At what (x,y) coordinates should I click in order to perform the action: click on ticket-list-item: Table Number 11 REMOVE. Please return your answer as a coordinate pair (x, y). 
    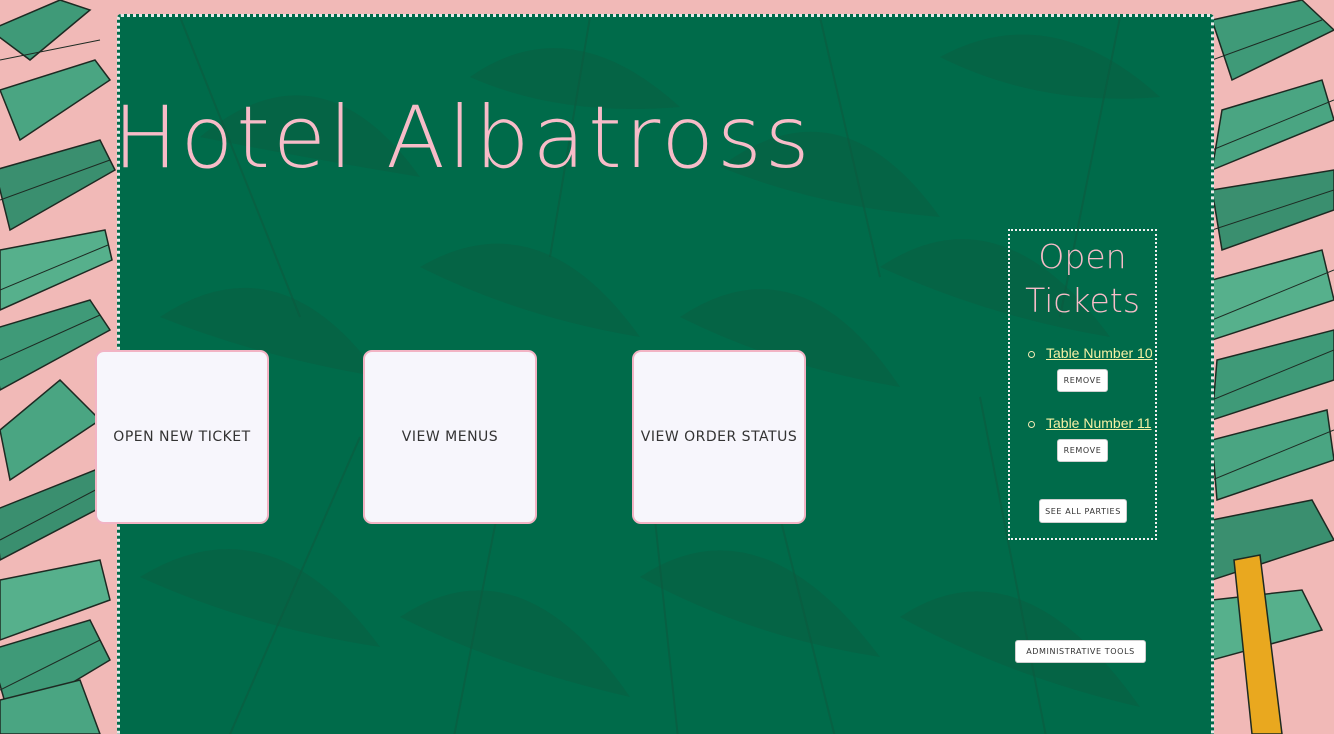
    Looking at the image, I should click on (1082, 440).